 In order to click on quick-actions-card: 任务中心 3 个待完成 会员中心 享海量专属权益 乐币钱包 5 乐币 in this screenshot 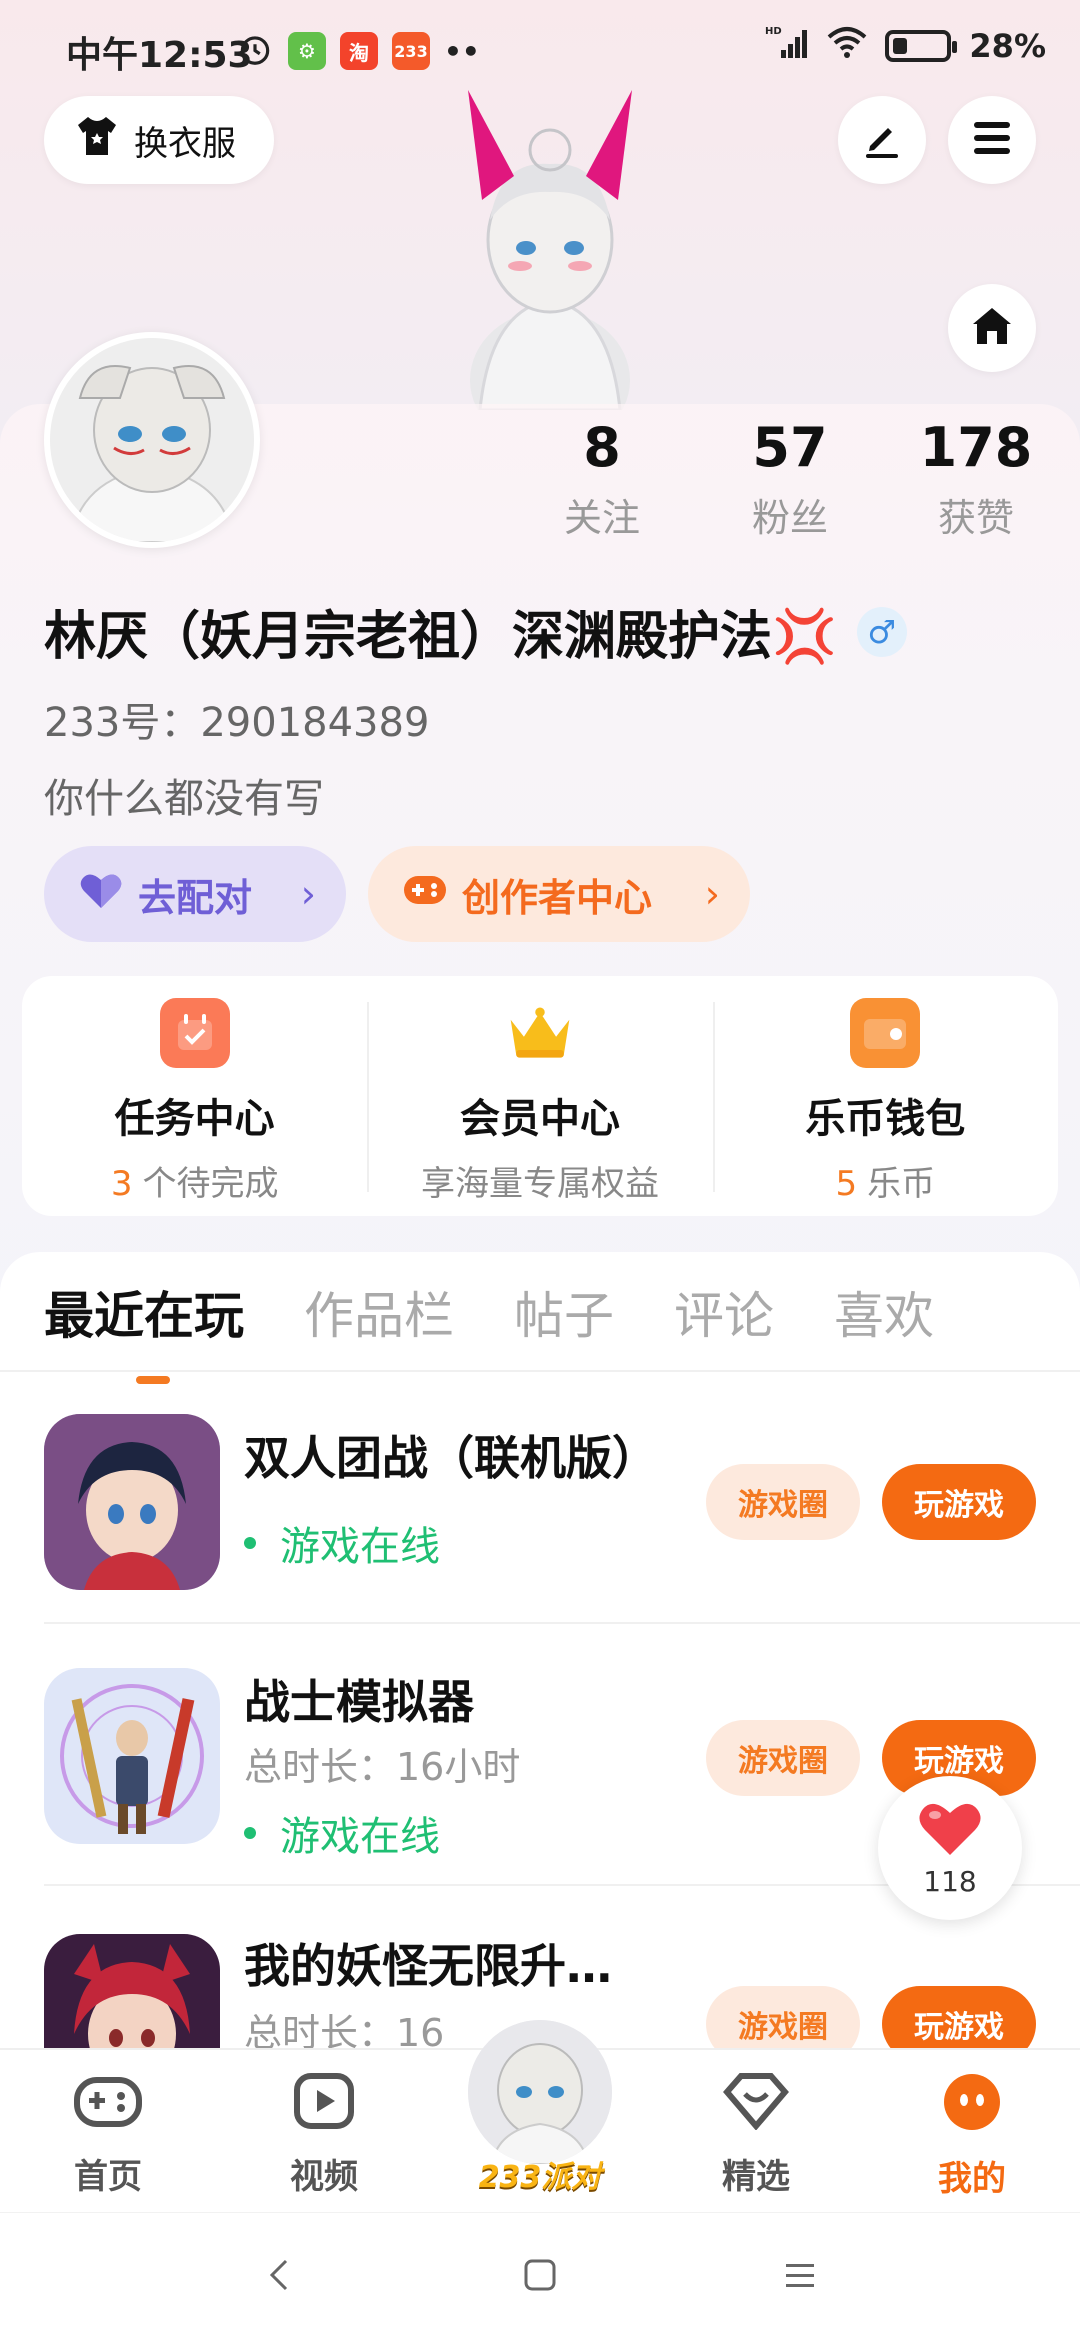, I will do `click(540, 1096)`.